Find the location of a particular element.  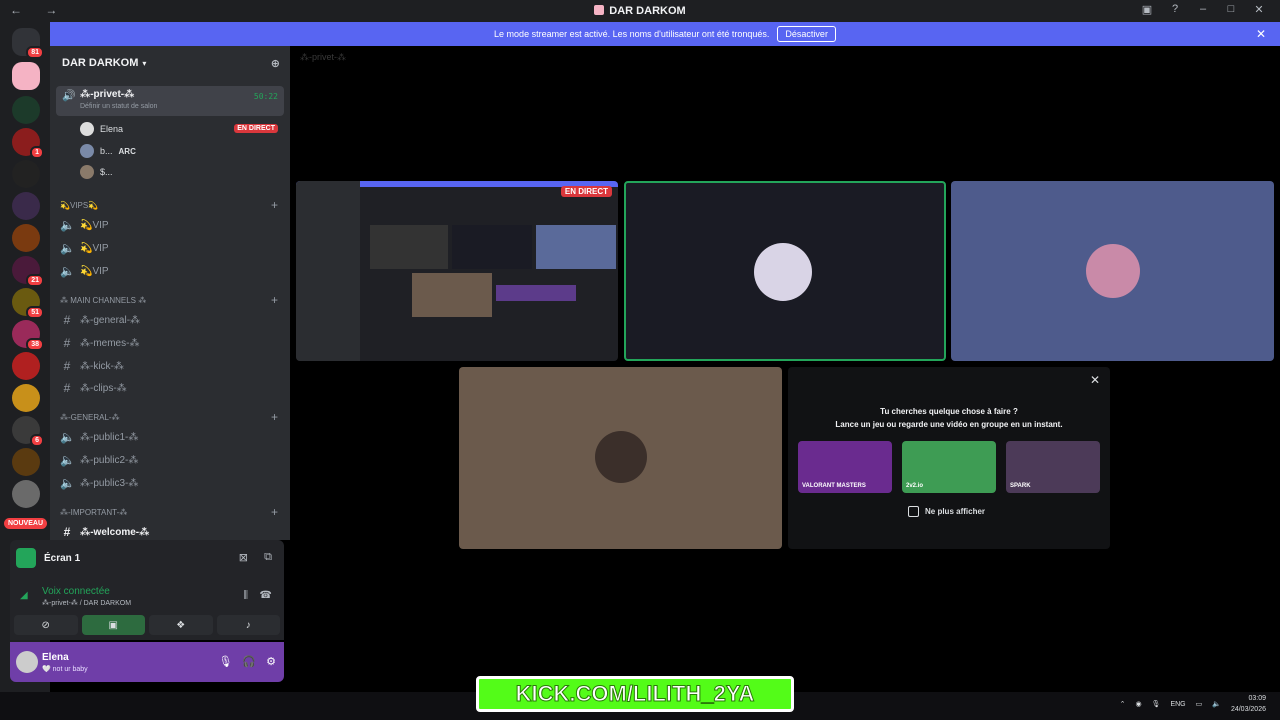

minimize-icon: – is located at coordinates (1203, 9).